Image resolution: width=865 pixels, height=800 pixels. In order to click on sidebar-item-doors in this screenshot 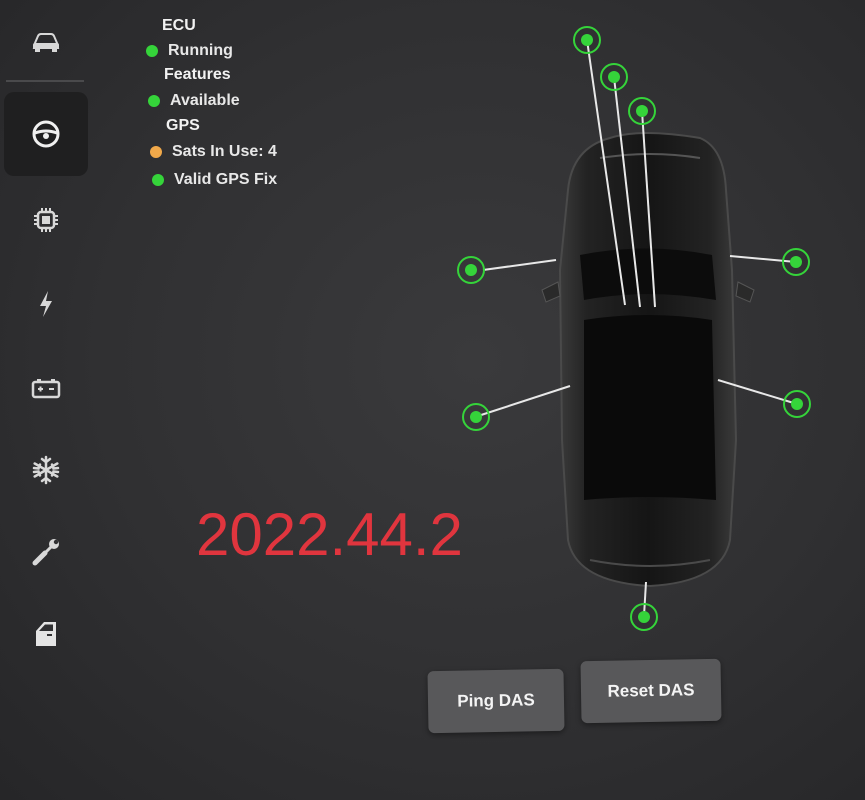, I will do `click(46, 634)`.